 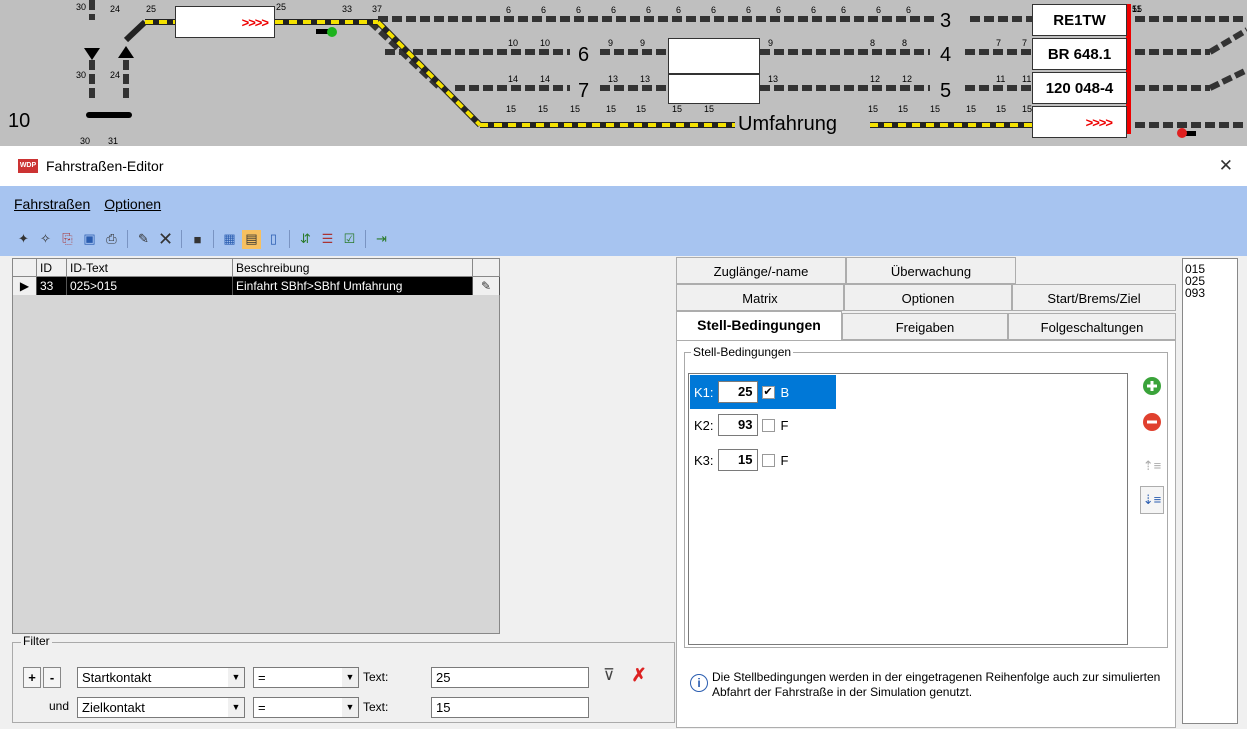 What do you see at coordinates (1152, 422) in the screenshot?
I see `remove-condition-button` at bounding box center [1152, 422].